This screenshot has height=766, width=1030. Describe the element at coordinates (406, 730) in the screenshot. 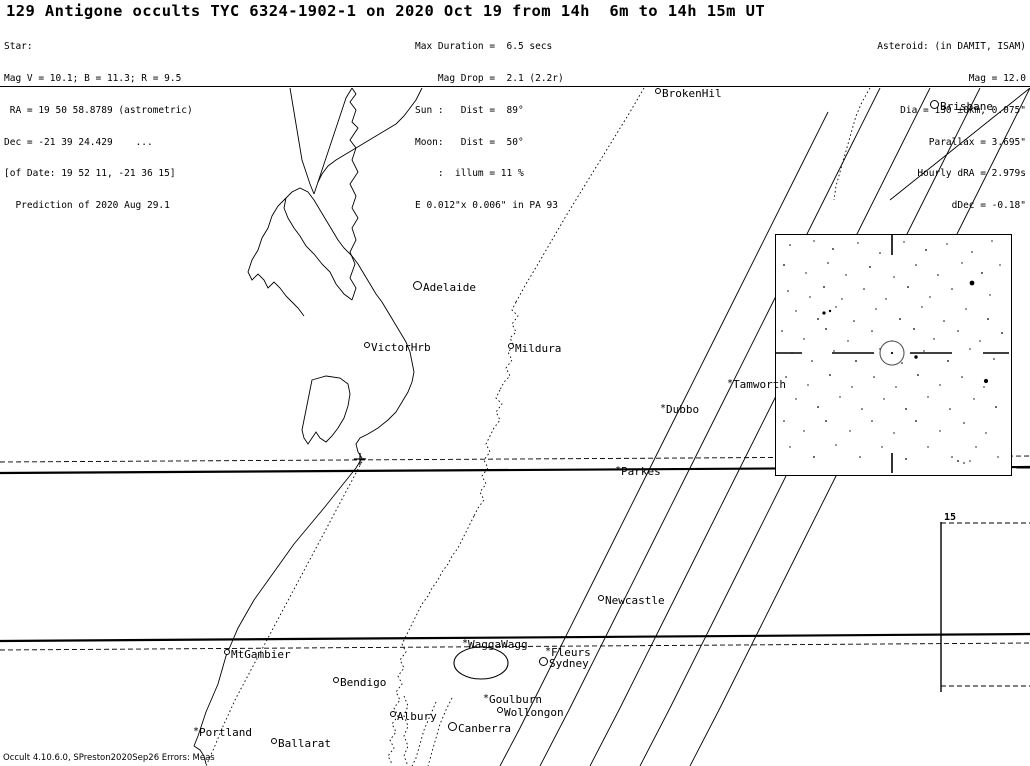

I see `state-border-nsw-vic` at that location.